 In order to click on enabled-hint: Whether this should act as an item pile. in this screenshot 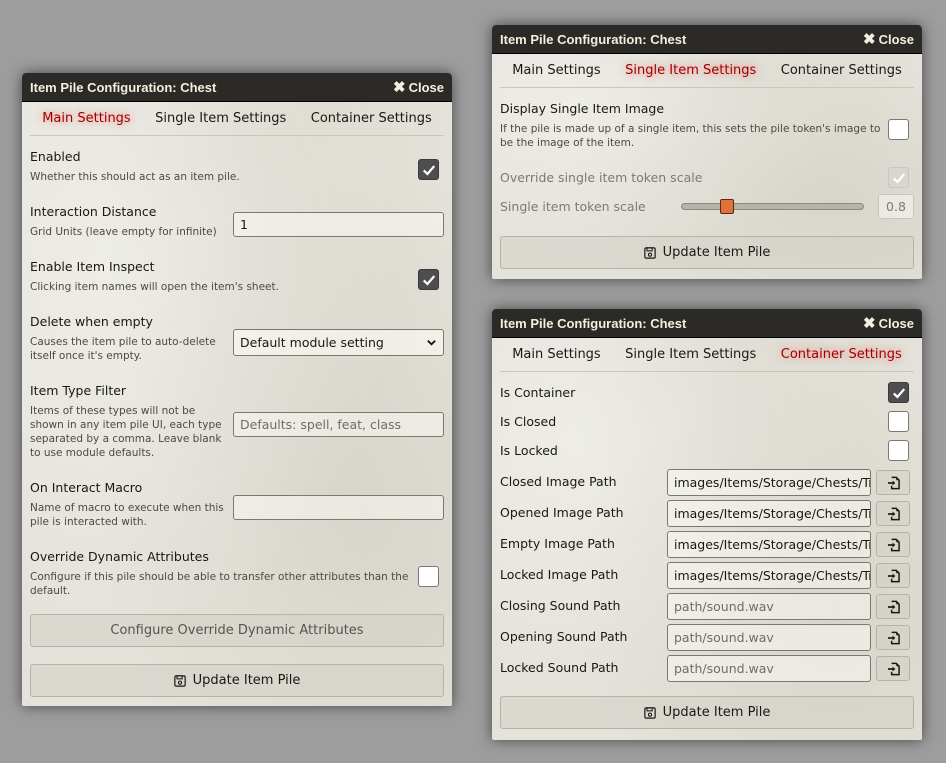, I will do `click(135, 177)`.